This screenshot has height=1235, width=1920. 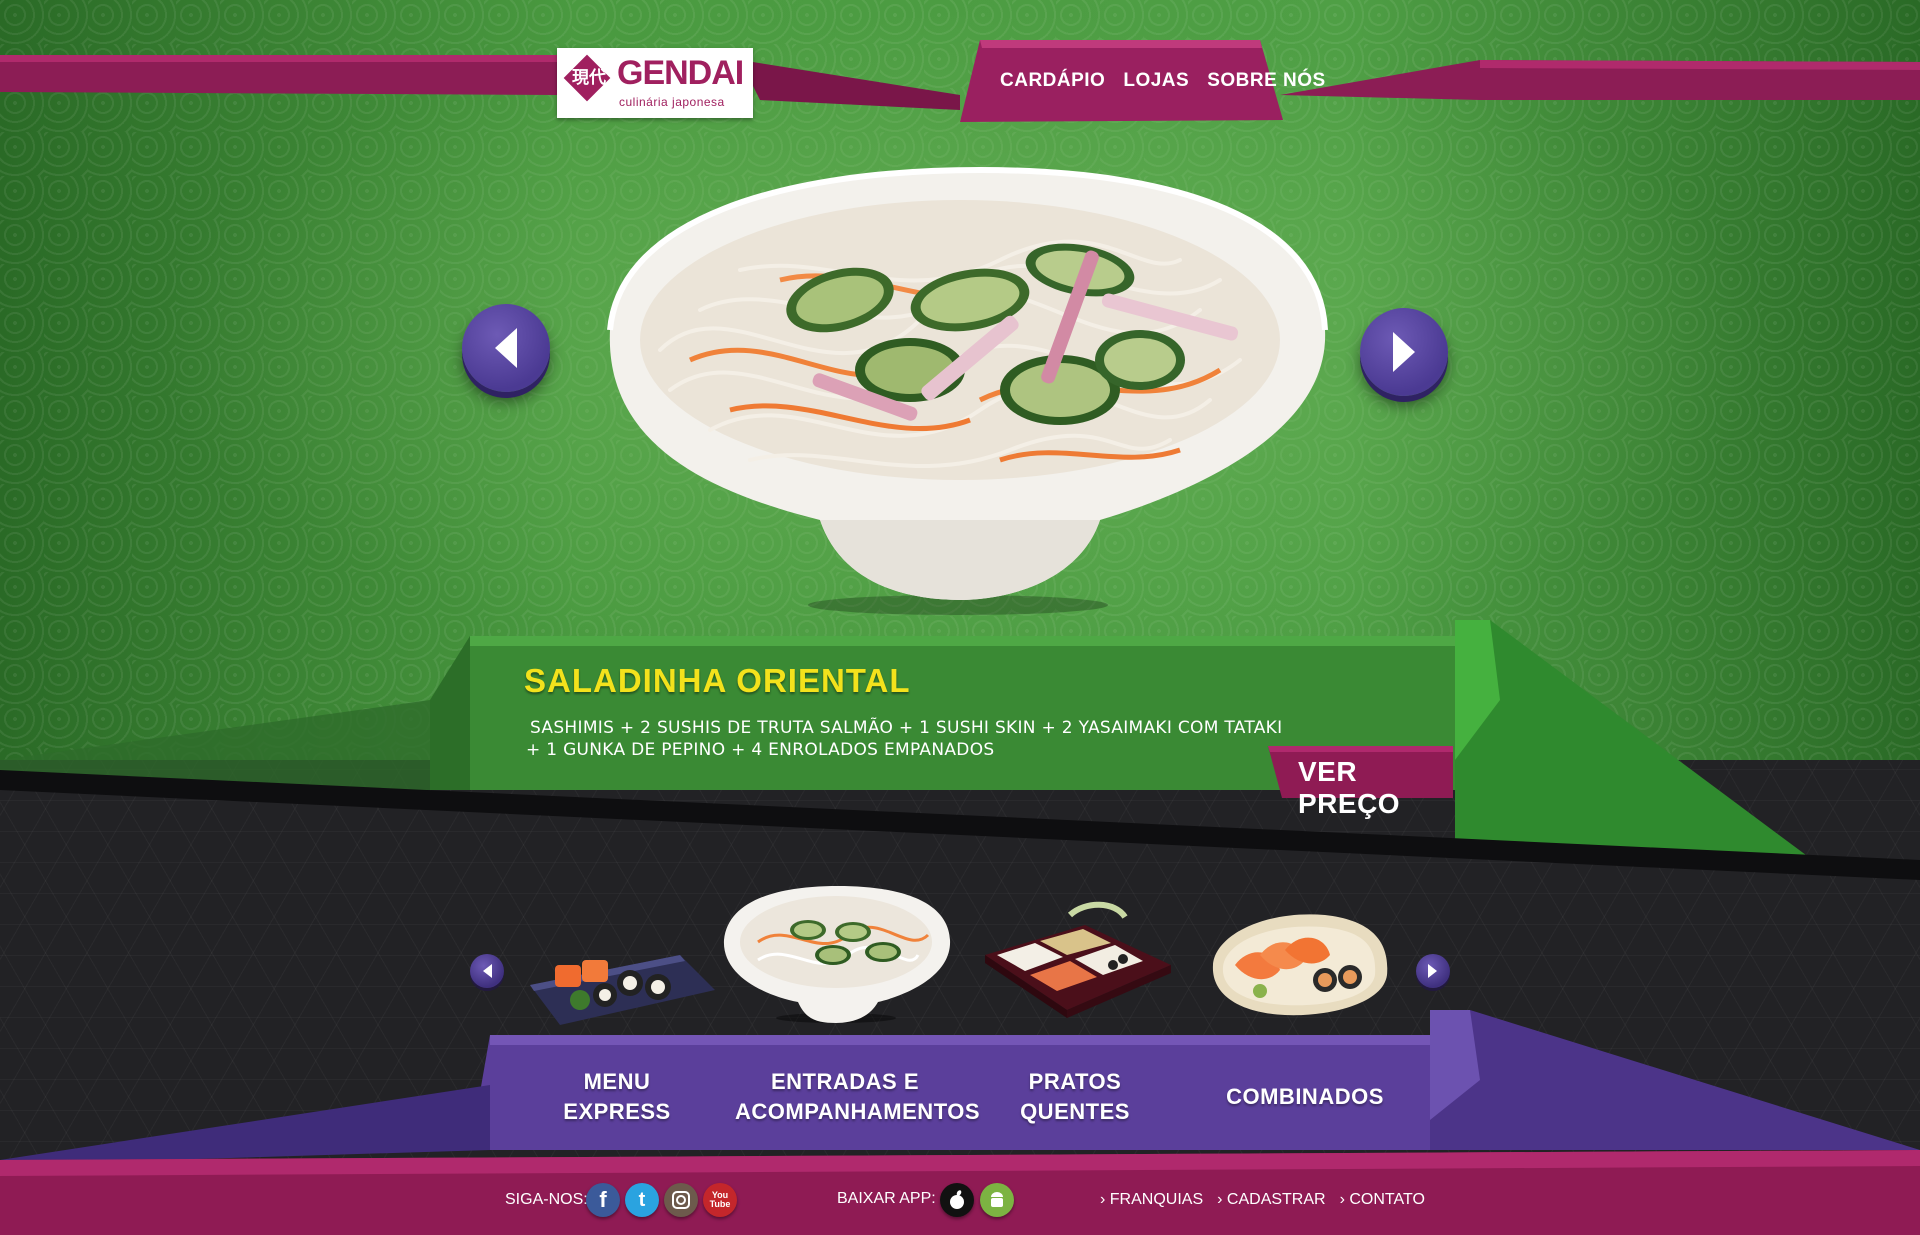 I want to click on hero-next-button, so click(x=1404, y=352).